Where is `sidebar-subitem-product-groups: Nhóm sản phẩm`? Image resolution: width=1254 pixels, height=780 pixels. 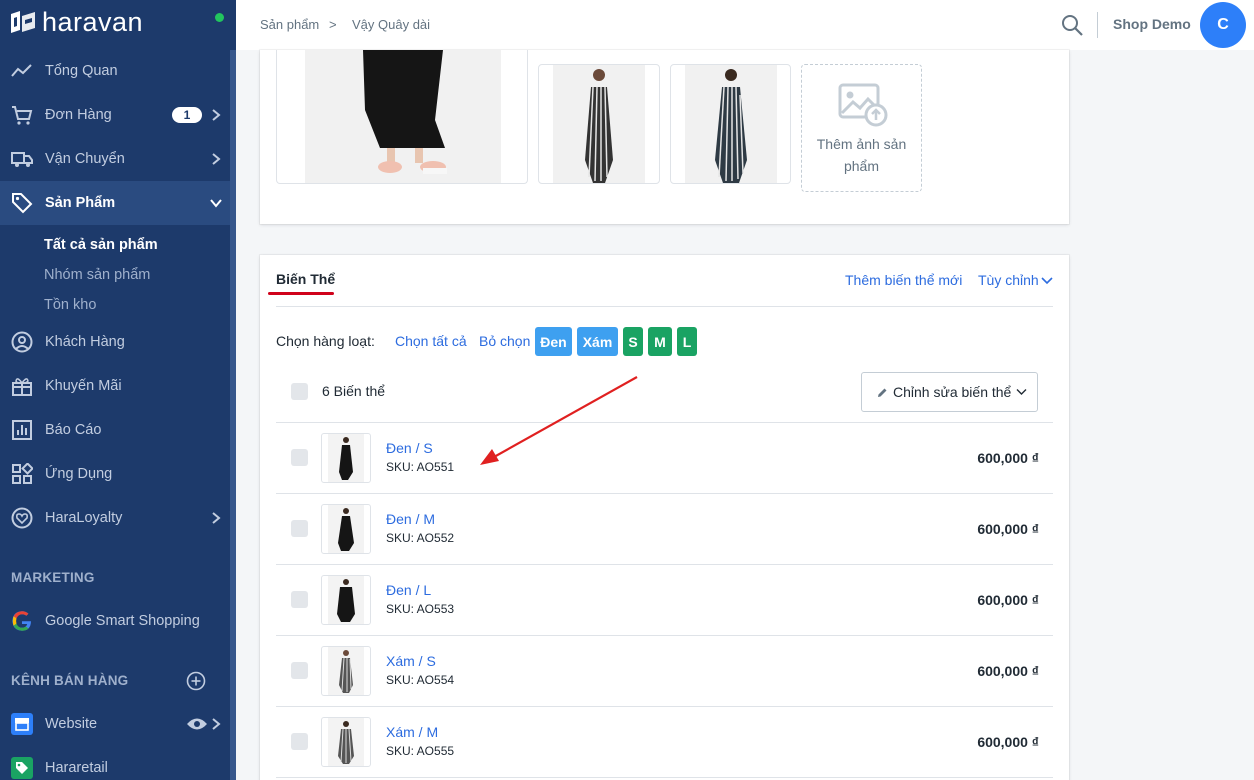 sidebar-subitem-product-groups: Nhóm sản phẩm is located at coordinates (97, 275).